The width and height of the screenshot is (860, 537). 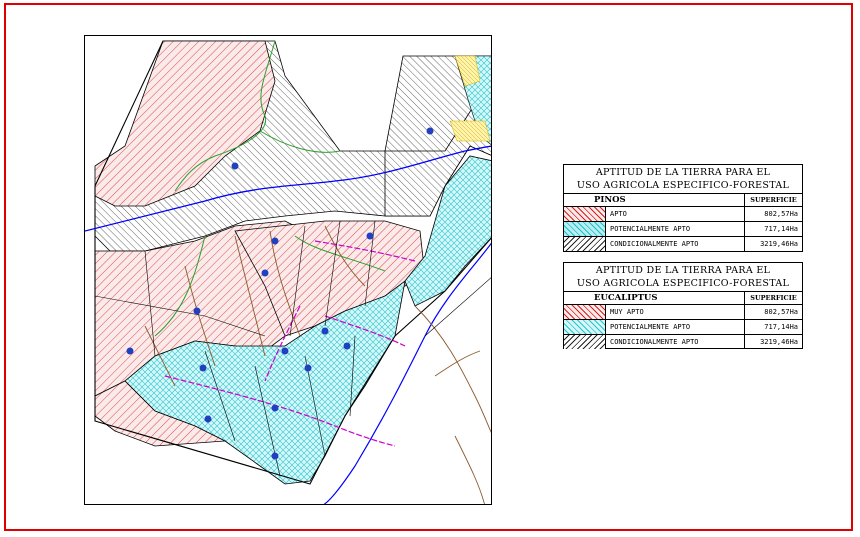 What do you see at coordinates (675, 214) in the screenshot?
I see `legend-row-label: APTO` at bounding box center [675, 214].